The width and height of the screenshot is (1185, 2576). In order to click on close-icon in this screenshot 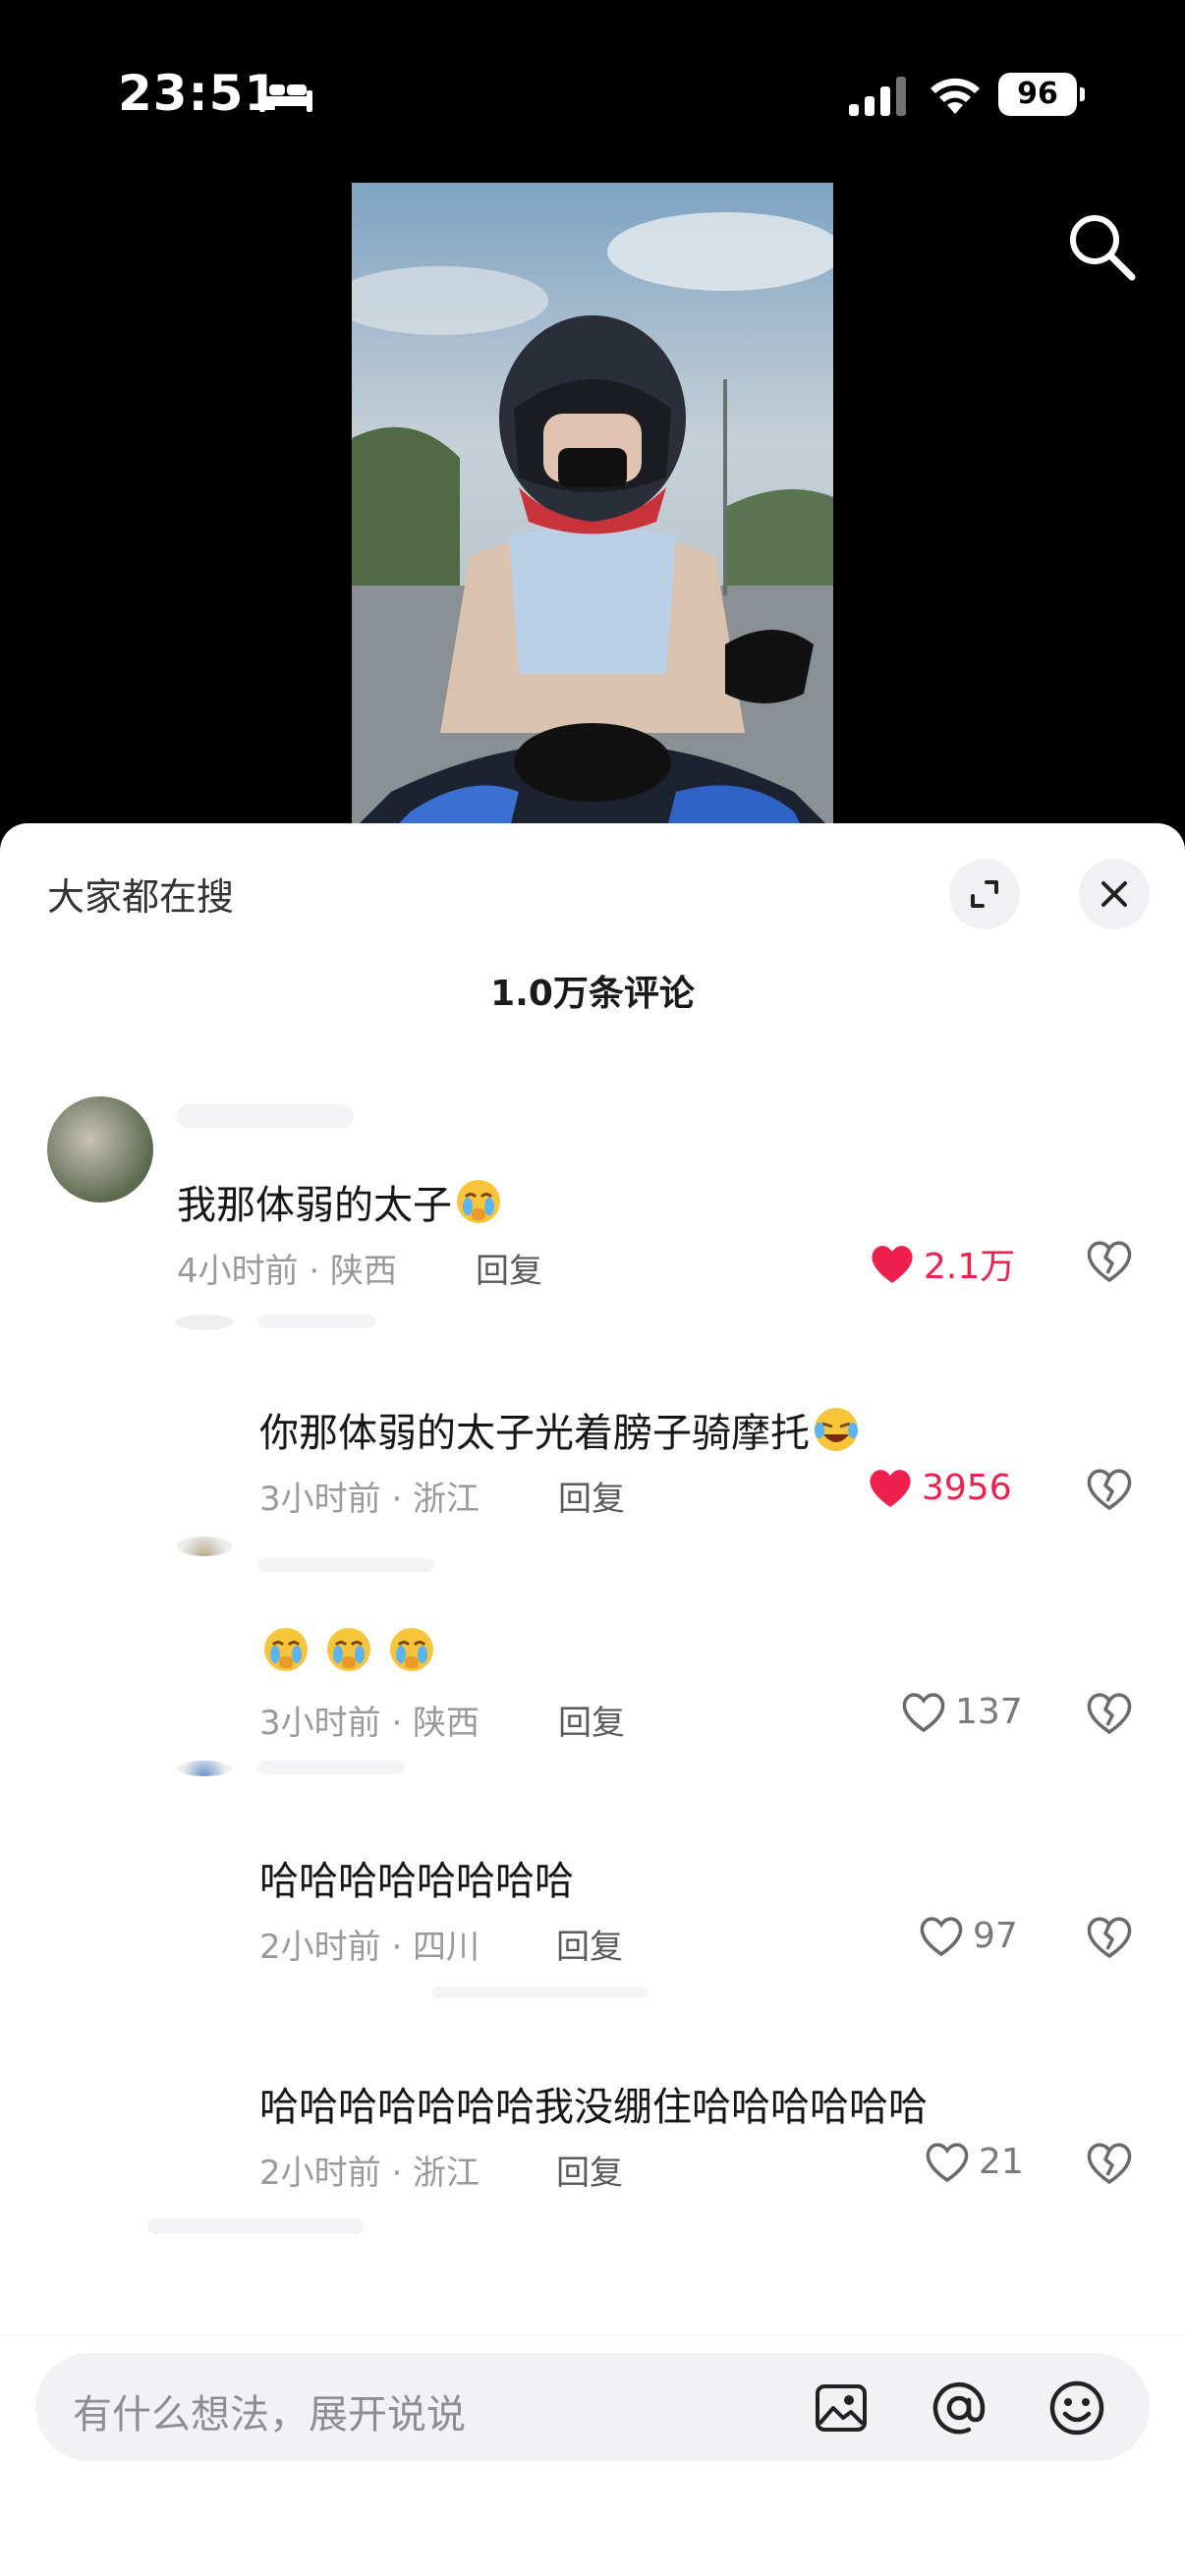, I will do `click(1114, 894)`.